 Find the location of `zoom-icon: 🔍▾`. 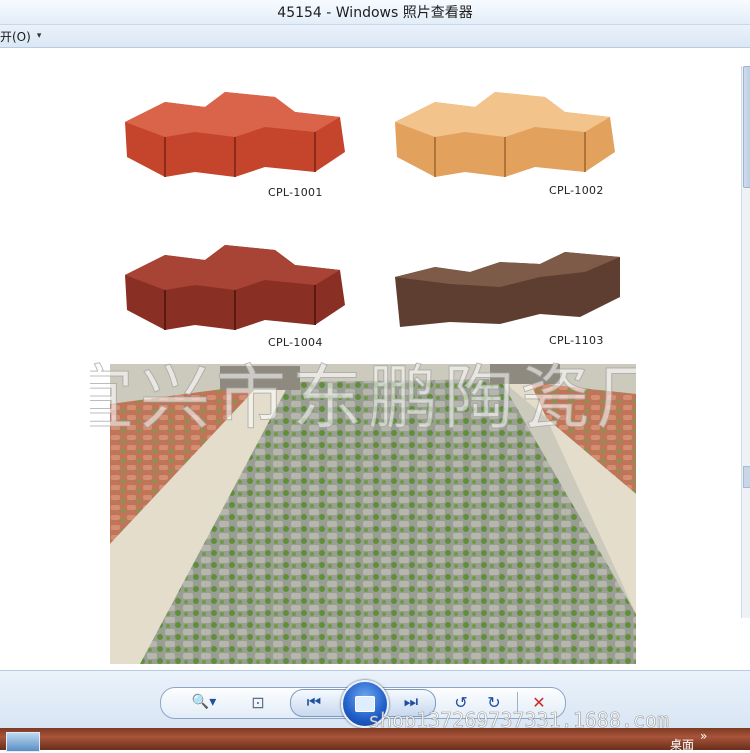

zoom-icon: 🔍▾ is located at coordinates (204, 702).